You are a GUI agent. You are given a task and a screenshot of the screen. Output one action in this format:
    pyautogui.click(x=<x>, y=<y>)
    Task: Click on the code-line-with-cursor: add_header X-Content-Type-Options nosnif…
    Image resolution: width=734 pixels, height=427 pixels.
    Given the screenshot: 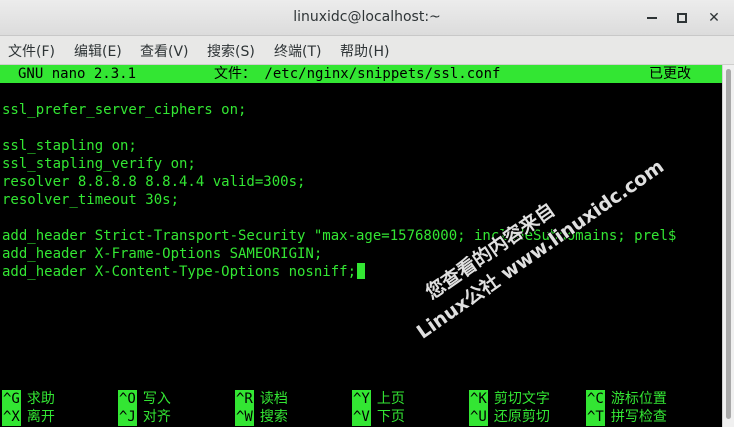 What is the action you would take?
    pyautogui.click(x=184, y=272)
    